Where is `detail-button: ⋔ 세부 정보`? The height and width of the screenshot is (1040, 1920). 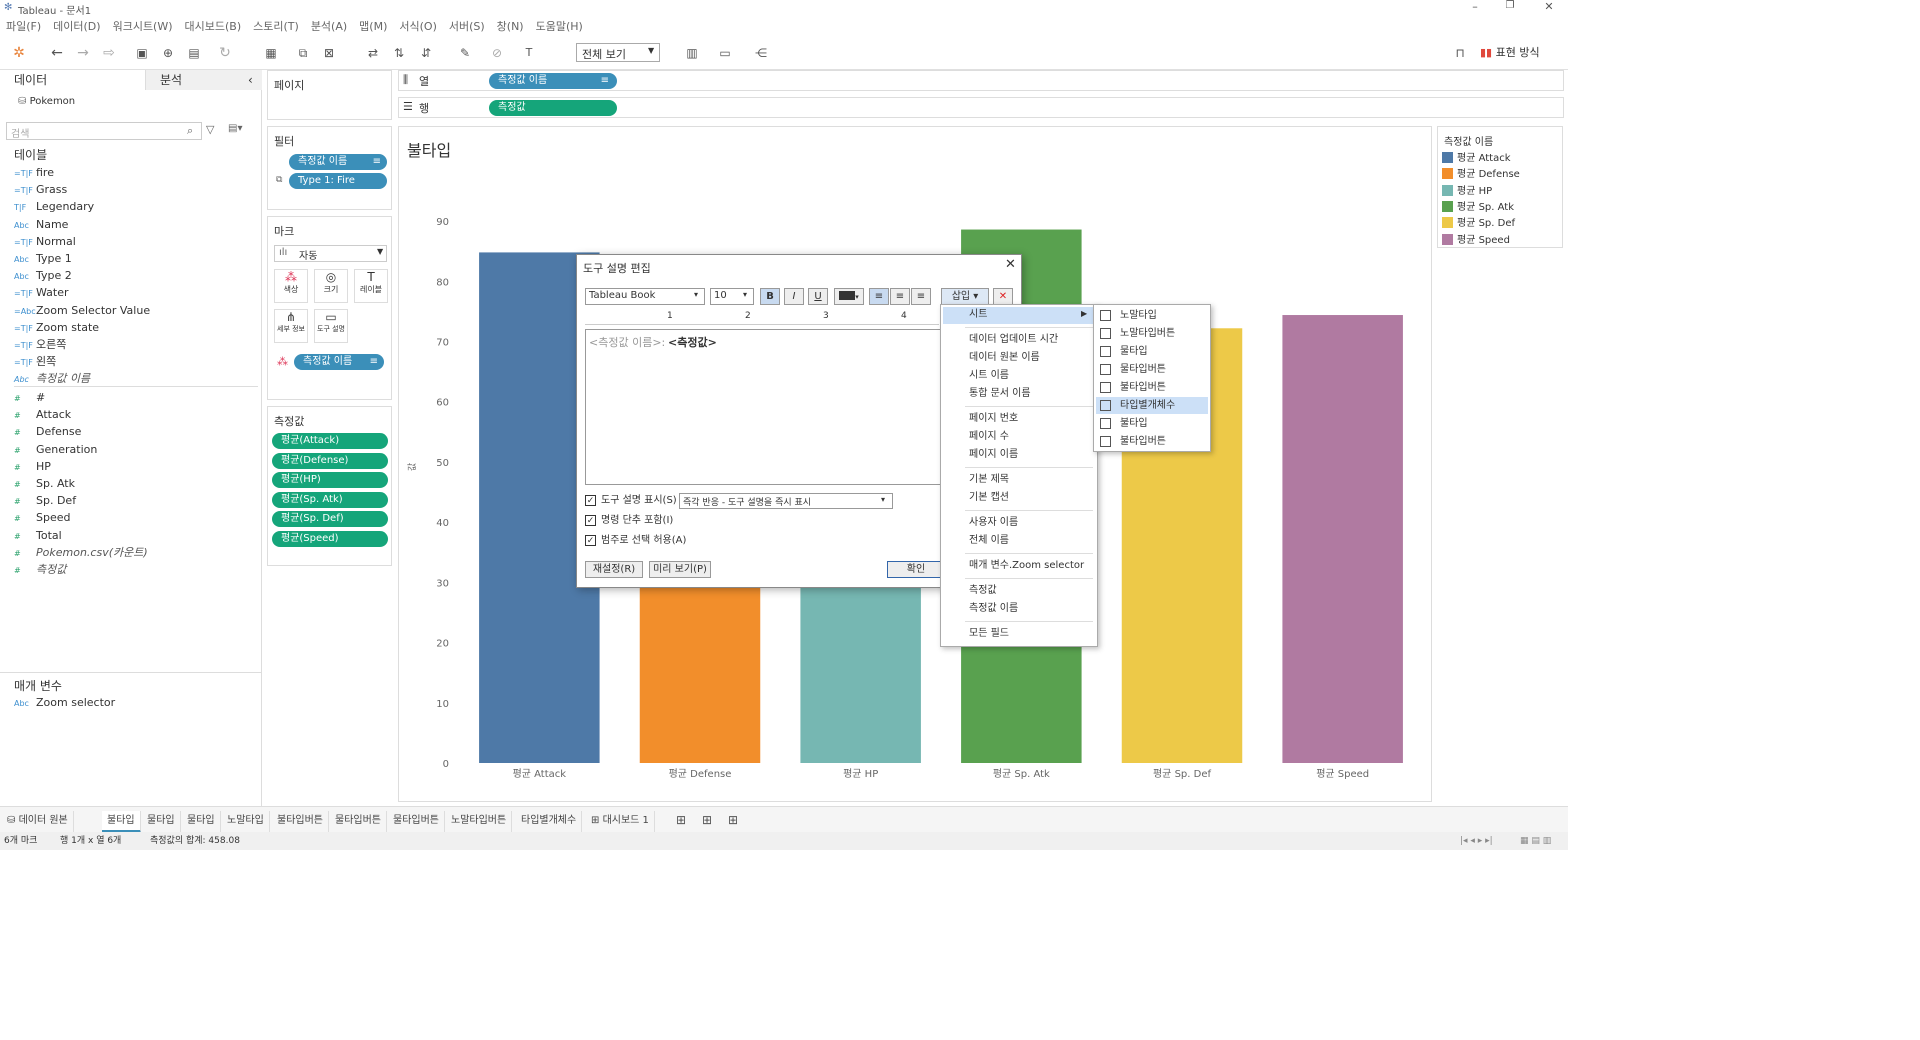 detail-button: ⋔ 세부 정보 is located at coordinates (291, 326).